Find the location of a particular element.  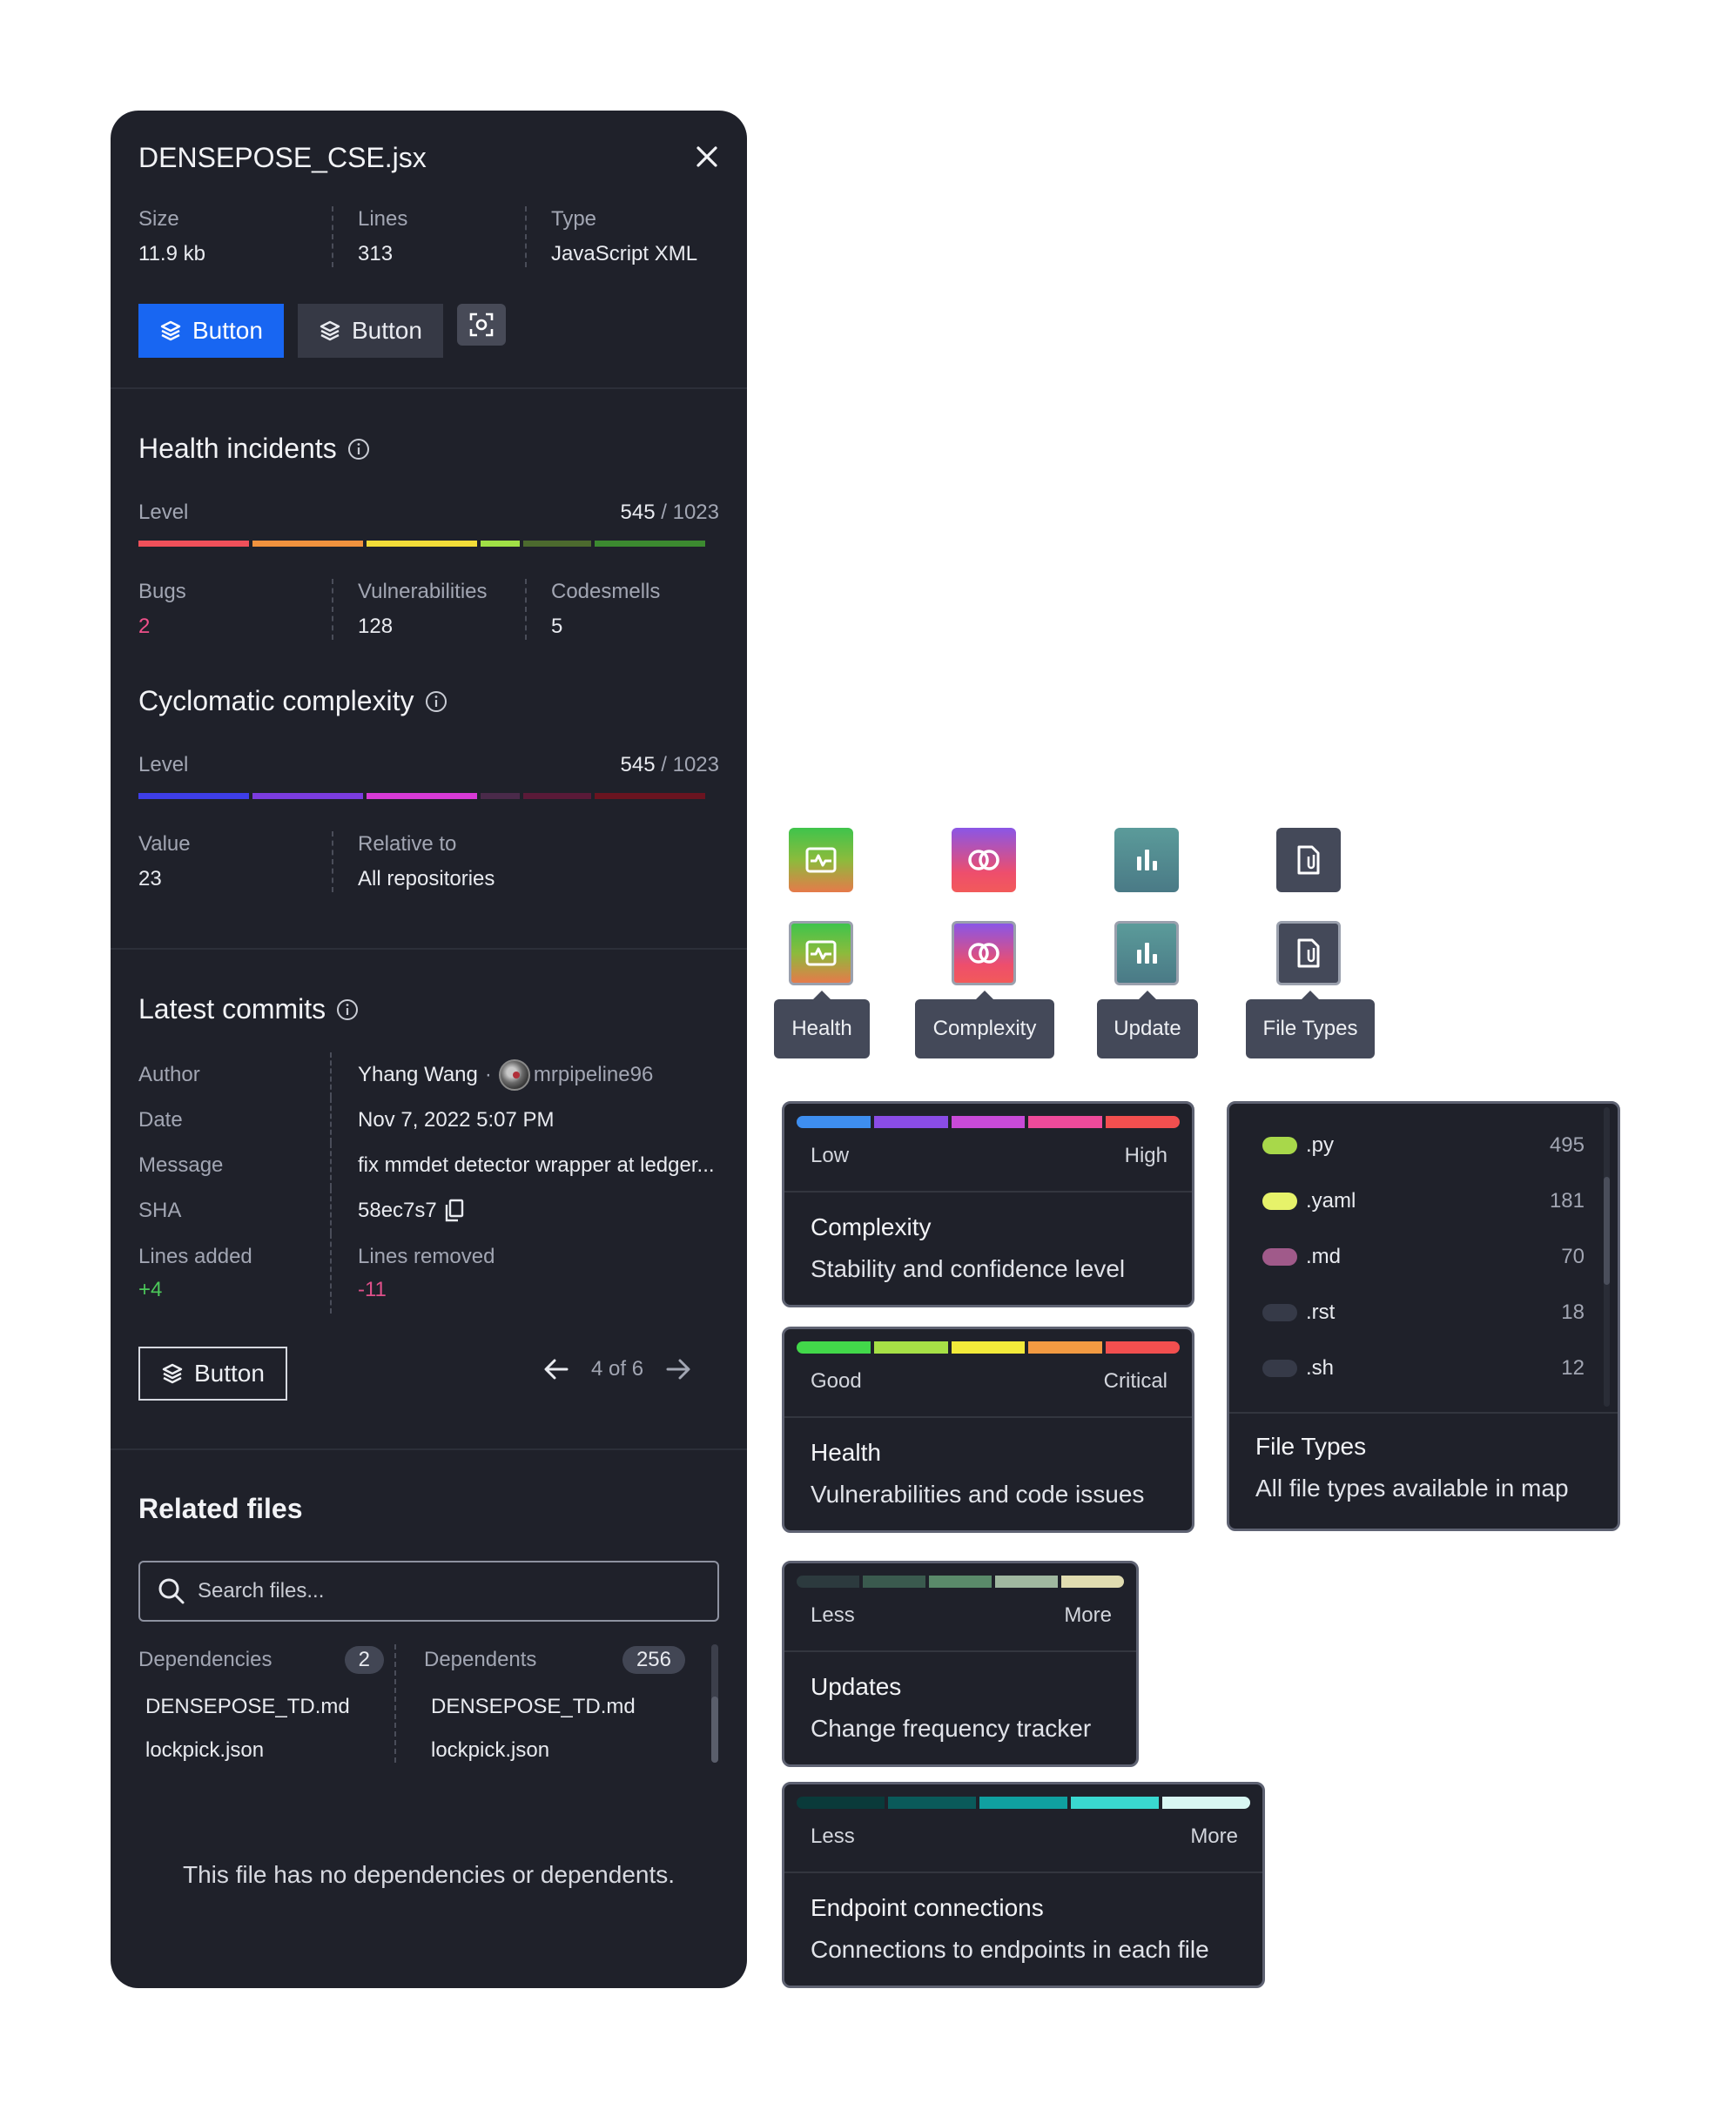

updates-legend-bar is located at coordinates (960, 1582).